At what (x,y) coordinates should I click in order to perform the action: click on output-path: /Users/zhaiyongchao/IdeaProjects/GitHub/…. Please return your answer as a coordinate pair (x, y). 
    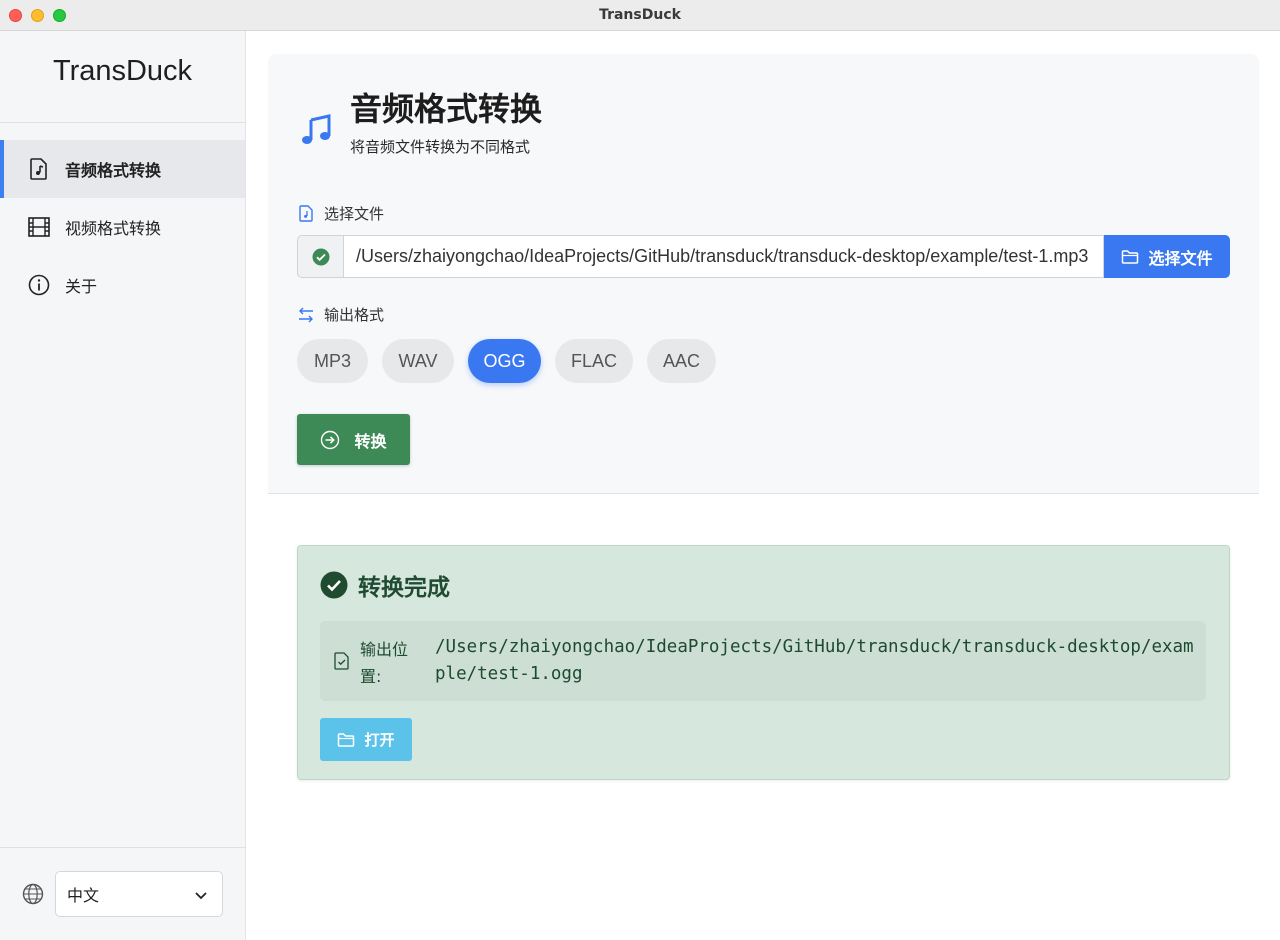
    Looking at the image, I should click on (814, 660).